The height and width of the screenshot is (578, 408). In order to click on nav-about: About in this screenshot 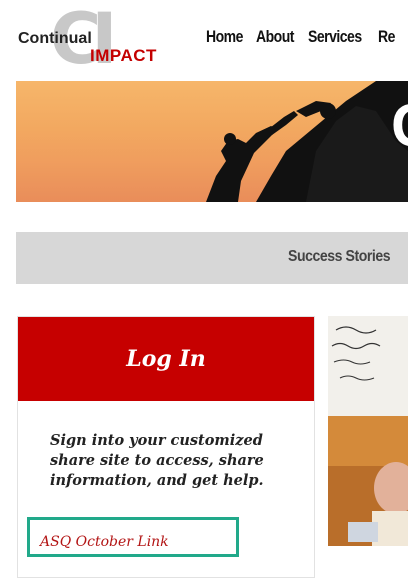, I will do `click(275, 37)`.